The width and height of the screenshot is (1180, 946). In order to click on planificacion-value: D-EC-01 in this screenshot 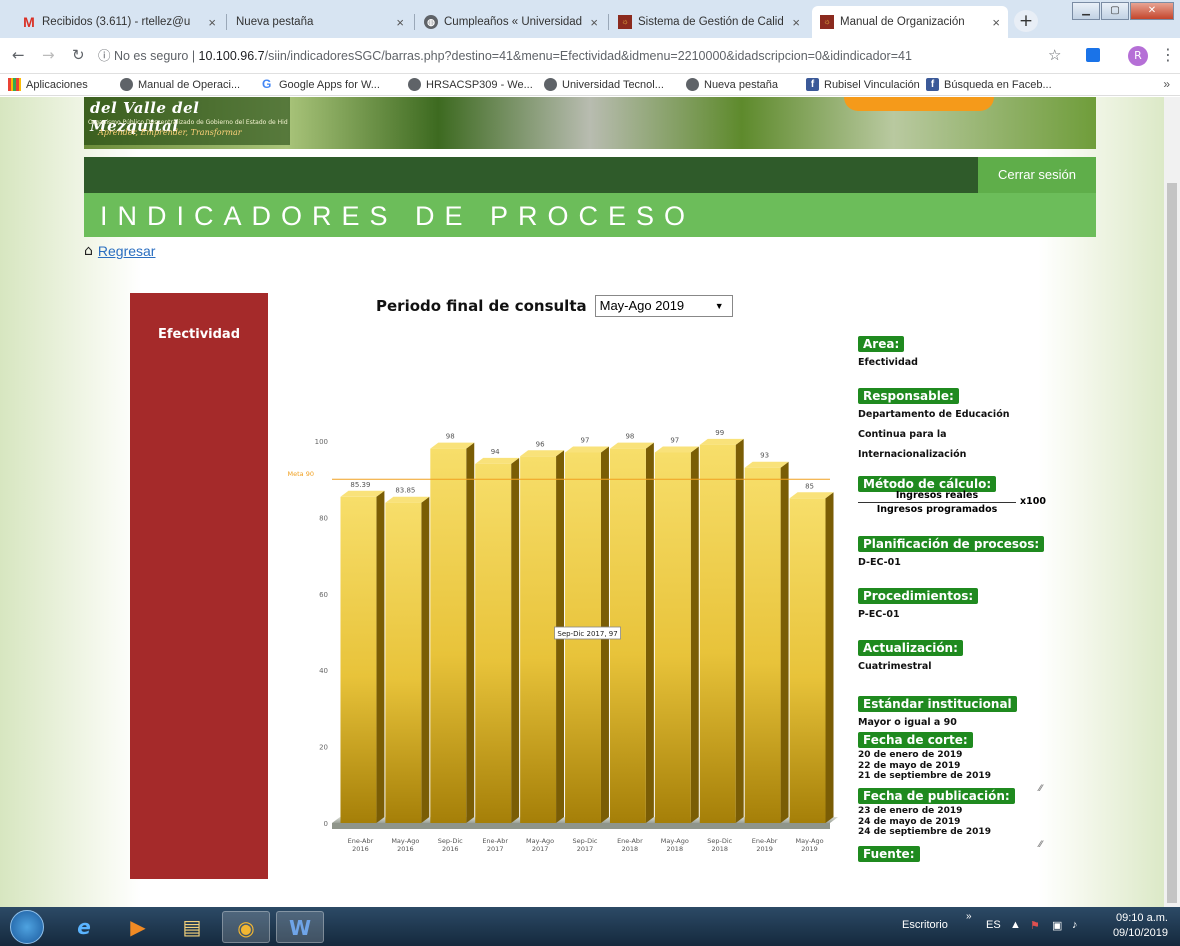, I will do `click(879, 562)`.